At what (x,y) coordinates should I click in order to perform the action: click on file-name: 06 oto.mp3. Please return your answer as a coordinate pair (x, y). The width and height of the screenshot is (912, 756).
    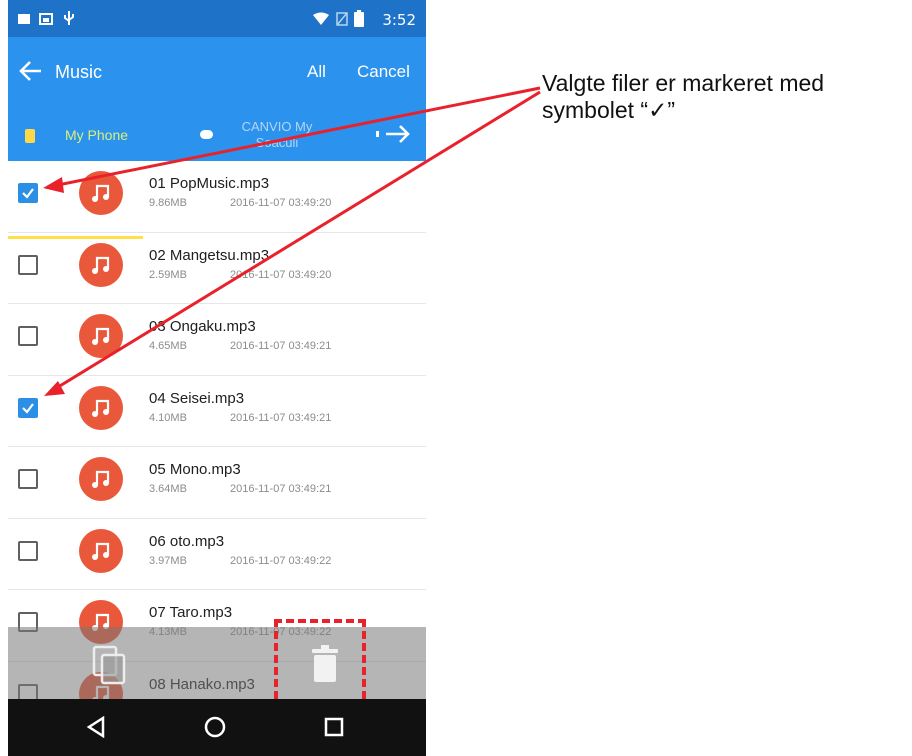
    Looking at the image, I should click on (187, 541).